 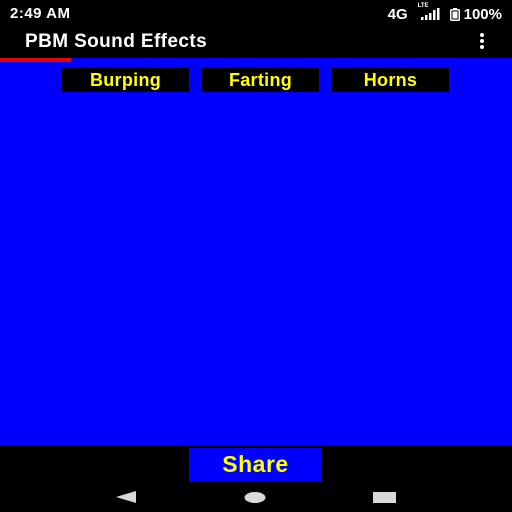 I want to click on network-type: 4G LTE, so click(x=408, y=13).